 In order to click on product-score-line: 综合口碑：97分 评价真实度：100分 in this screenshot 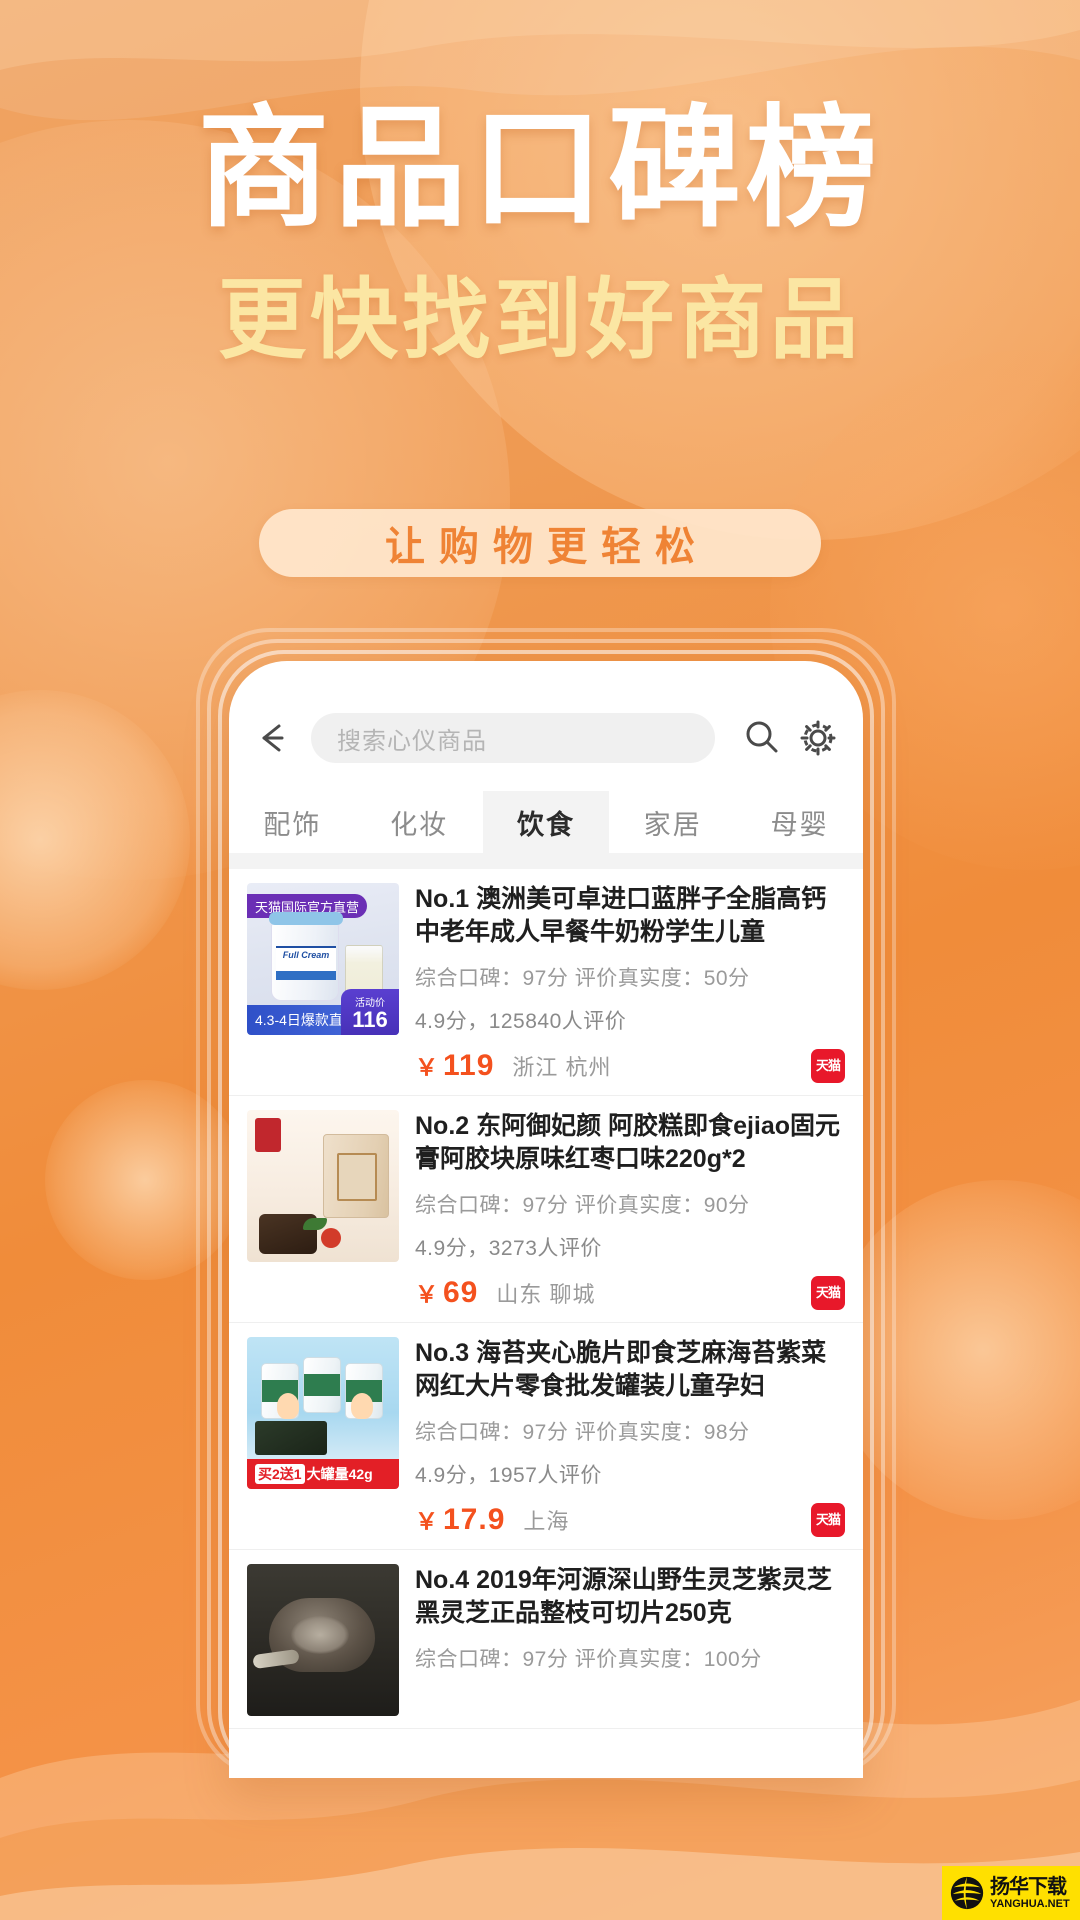, I will do `click(588, 1659)`.